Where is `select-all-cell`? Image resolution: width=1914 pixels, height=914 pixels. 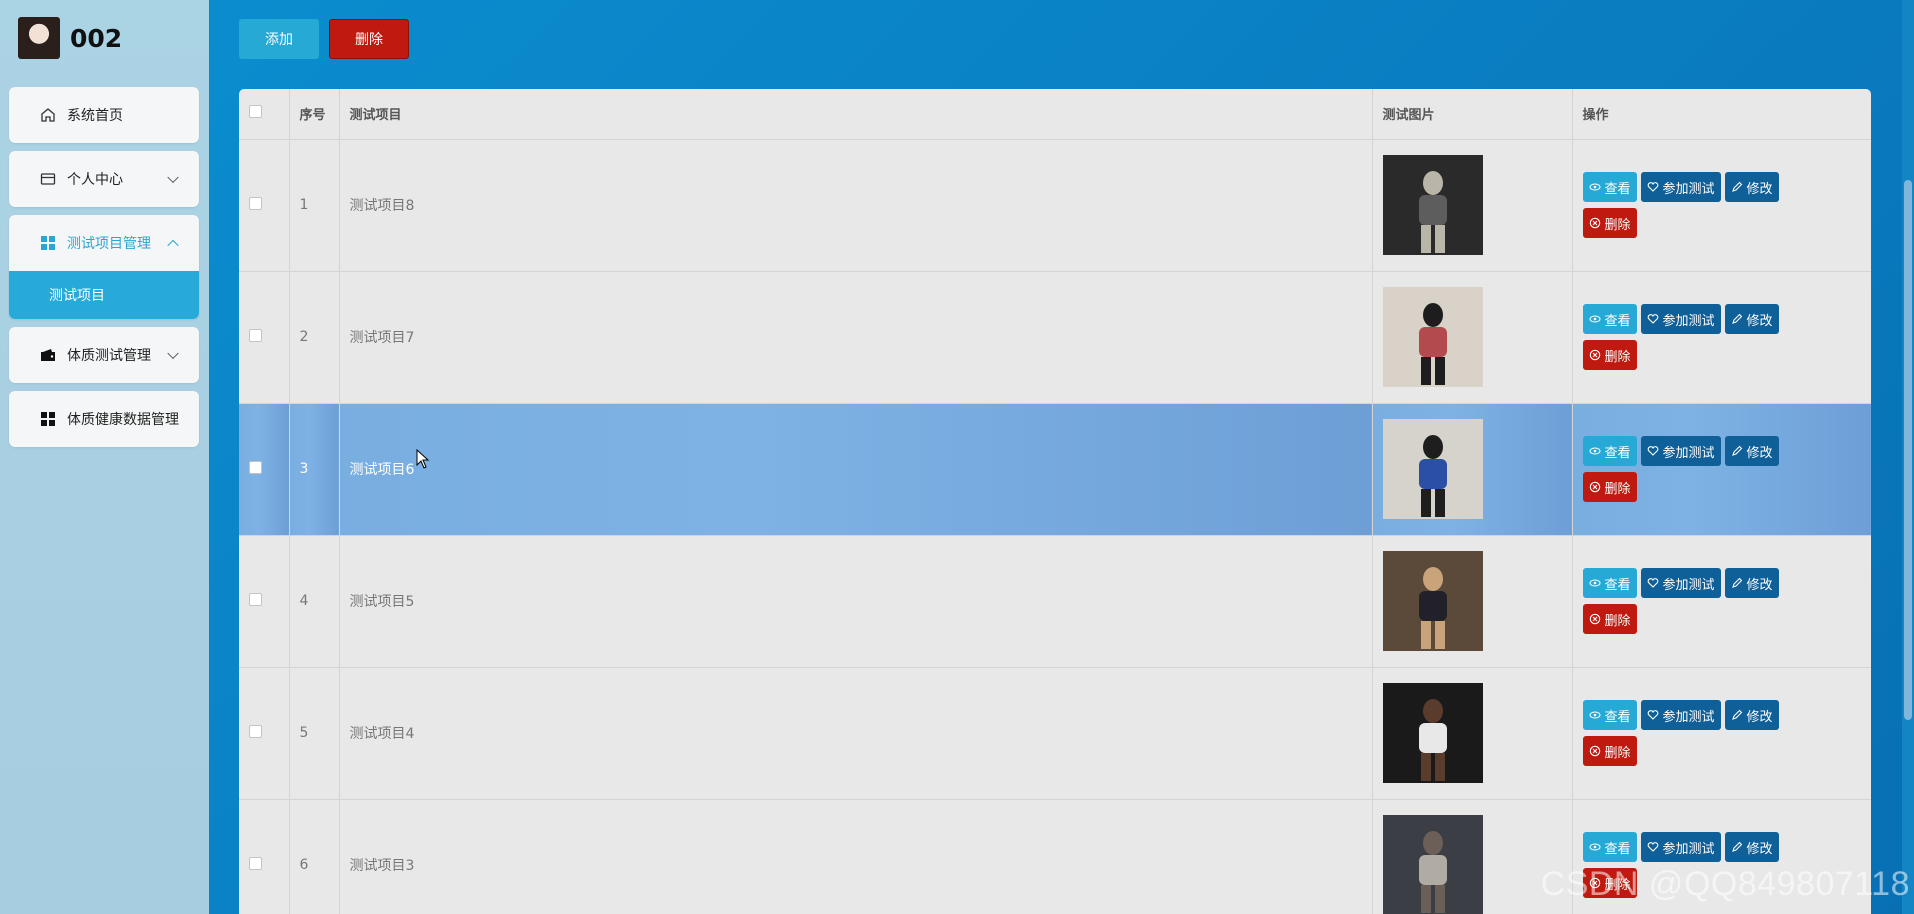 select-all-cell is located at coordinates (264, 114).